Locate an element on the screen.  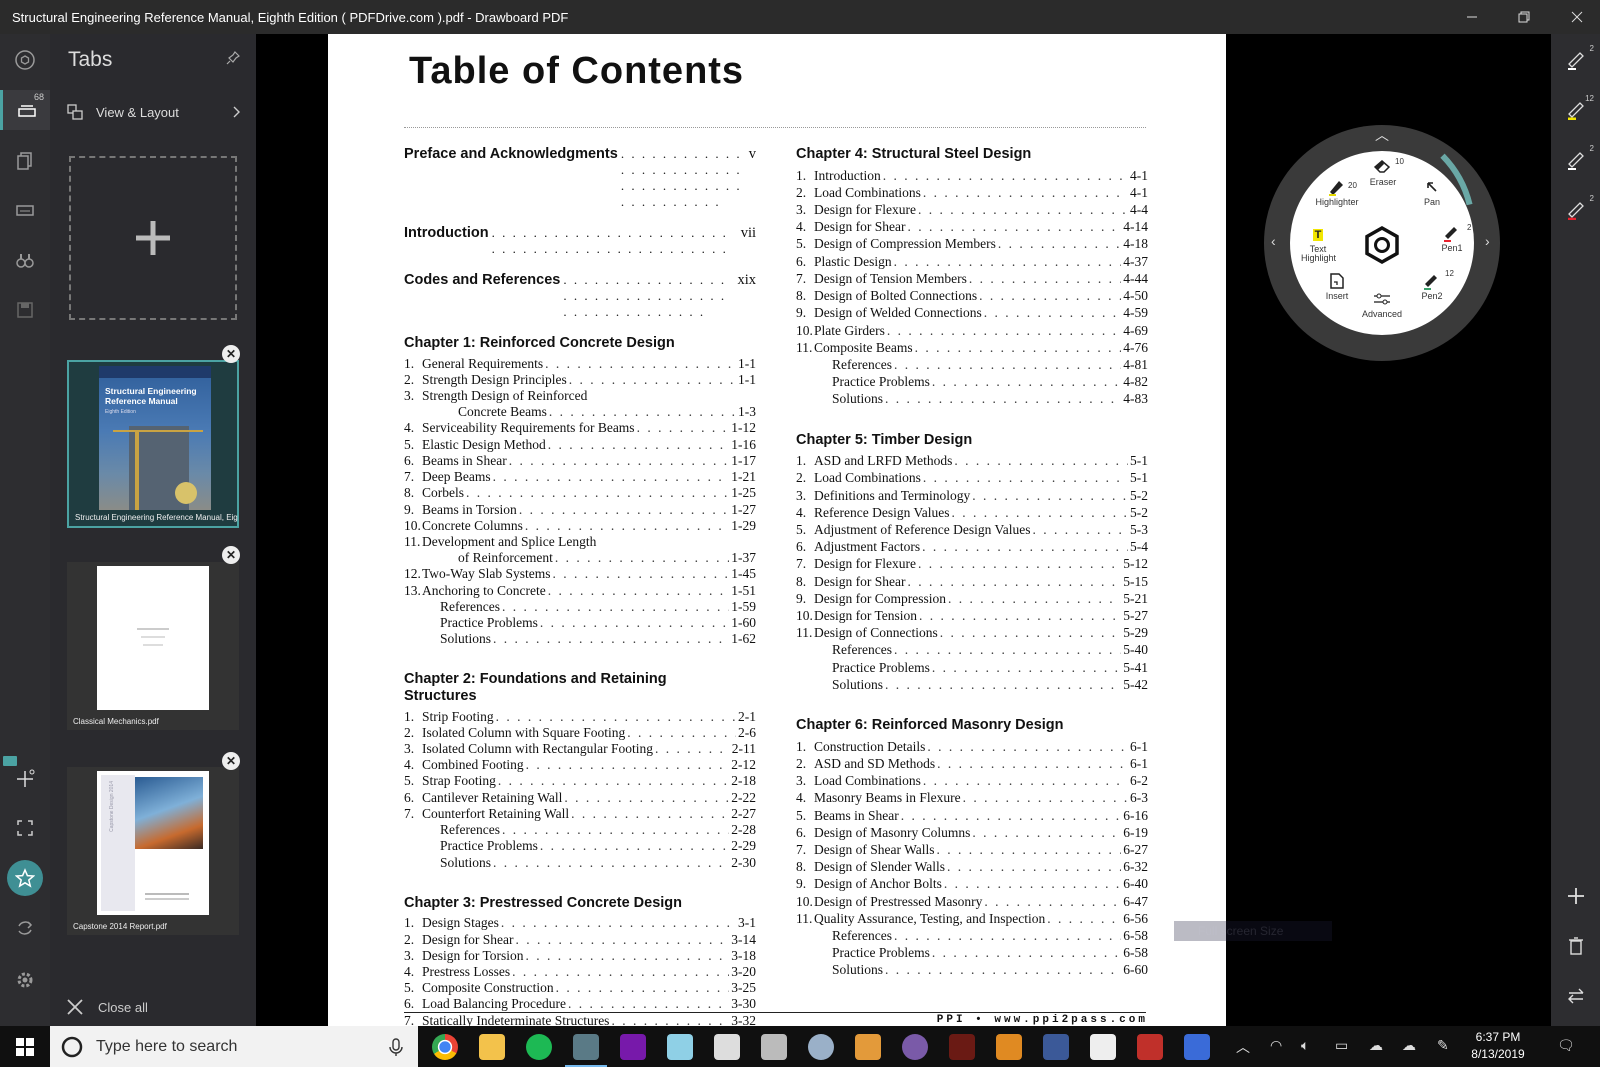
toc-entry: 2. Design for Shear 3-14 is located at coordinates (580, 940).